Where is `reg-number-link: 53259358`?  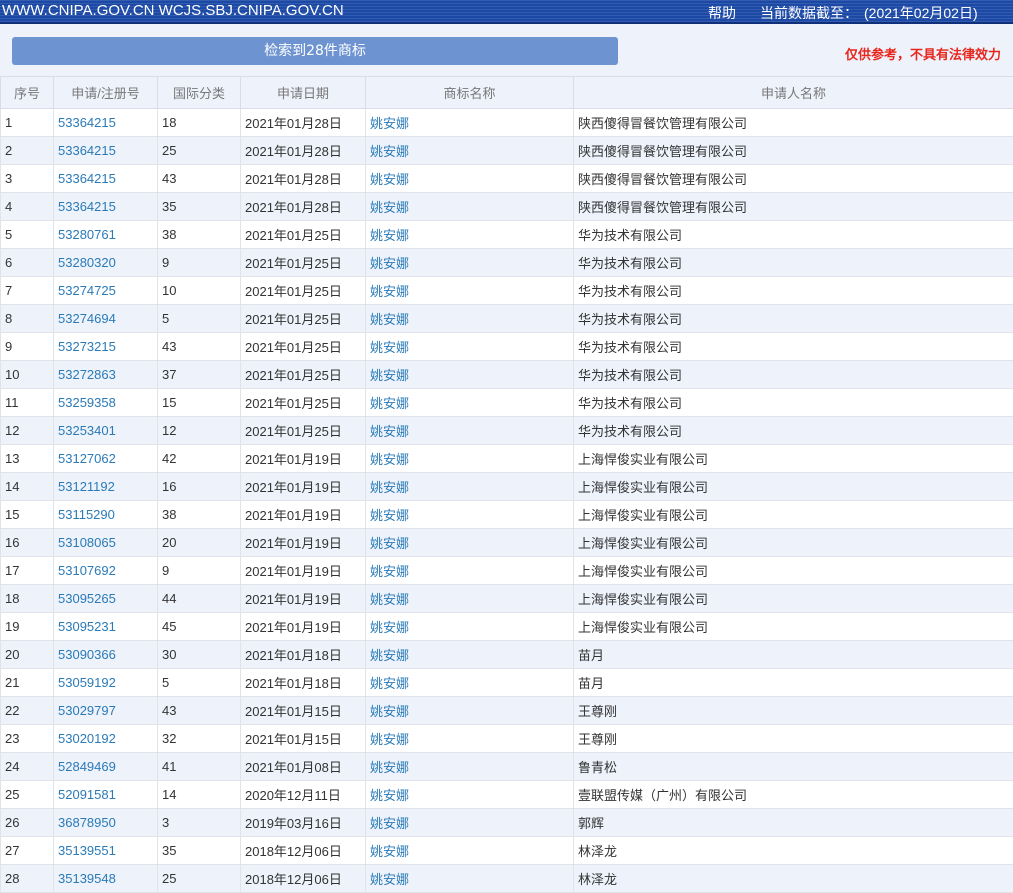
reg-number-link: 53259358 is located at coordinates (105, 402).